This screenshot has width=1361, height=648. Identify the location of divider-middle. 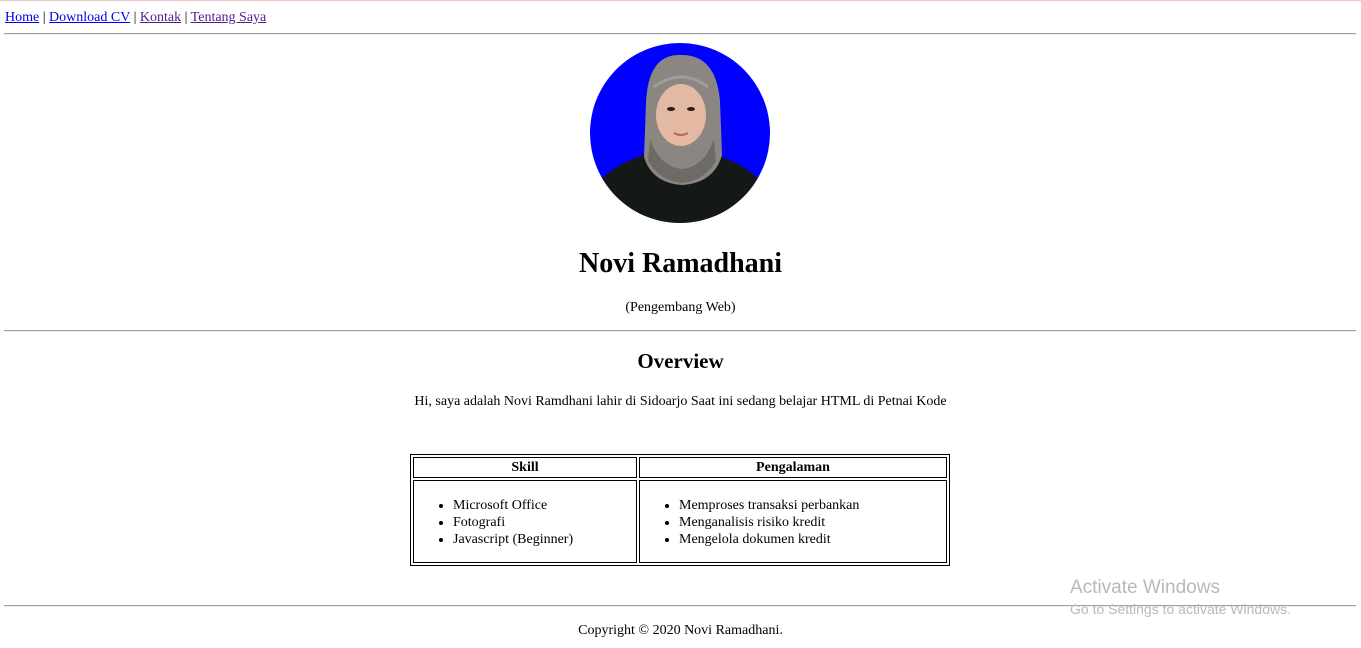
(680, 331).